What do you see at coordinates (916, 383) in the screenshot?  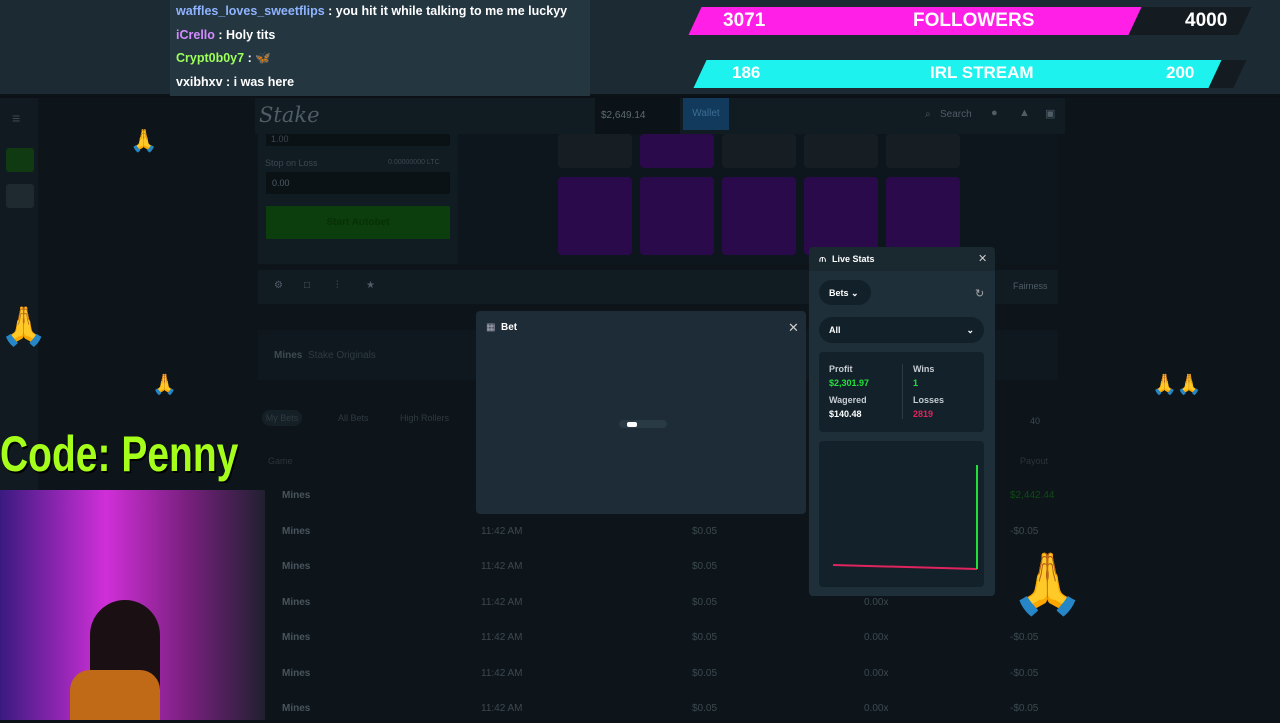 I see `wins-value: 1` at bounding box center [916, 383].